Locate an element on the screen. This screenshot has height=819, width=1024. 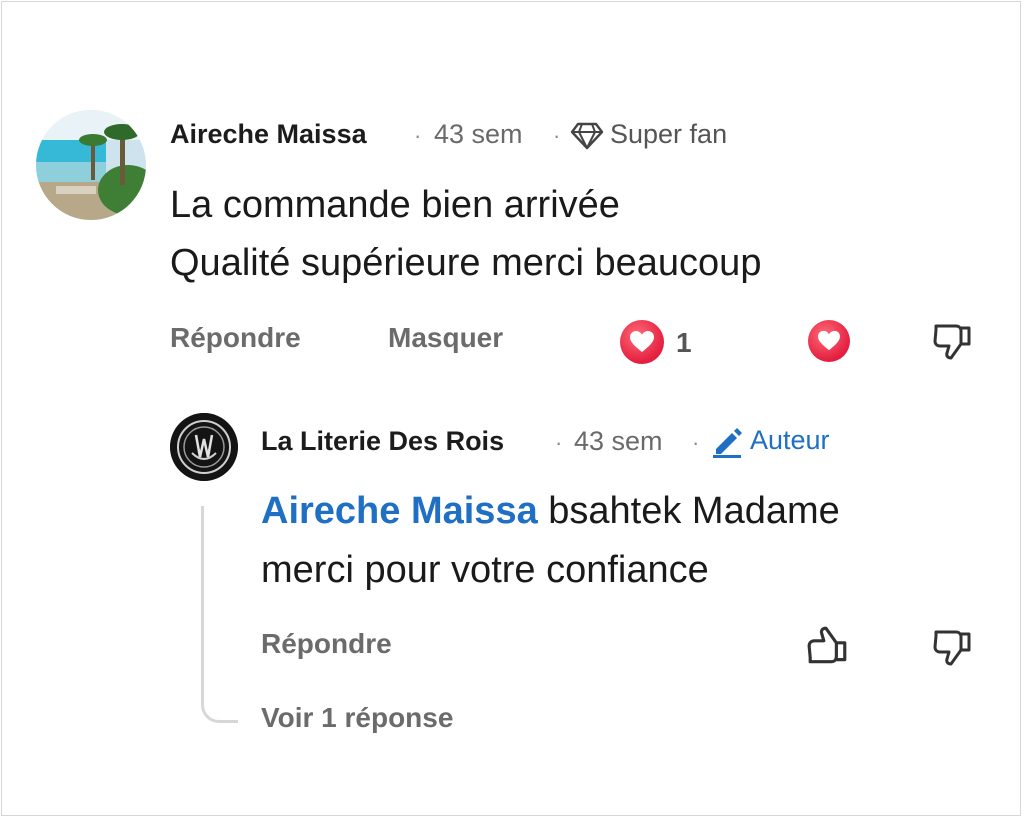
reaction-count: 1 is located at coordinates (684, 342).